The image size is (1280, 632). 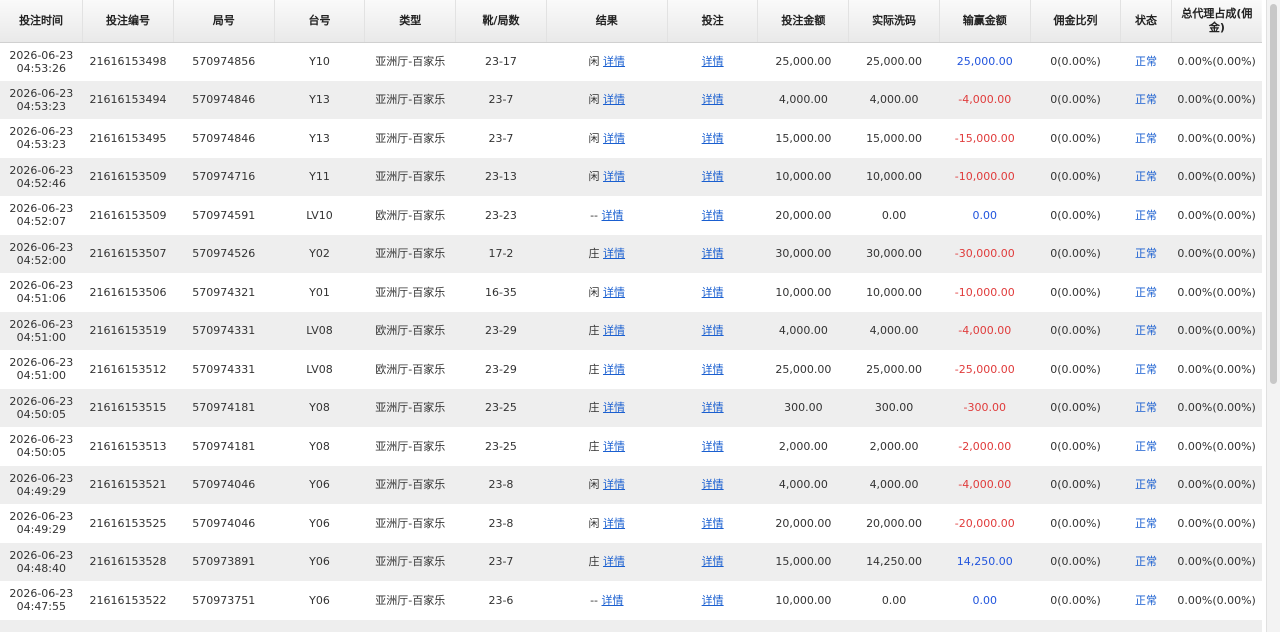 I want to click on shoe-round: 23-17, so click(x=500, y=61).